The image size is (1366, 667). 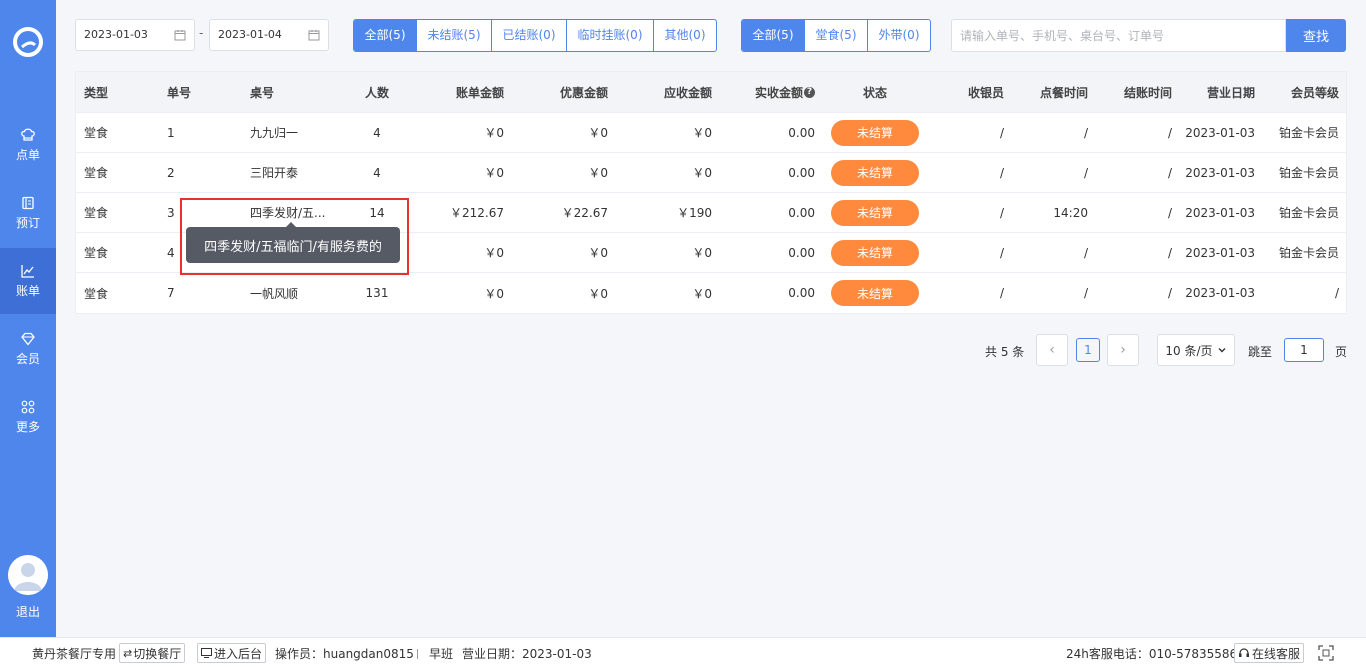 What do you see at coordinates (1304, 350) in the screenshot?
I see `jump-page-input` at bounding box center [1304, 350].